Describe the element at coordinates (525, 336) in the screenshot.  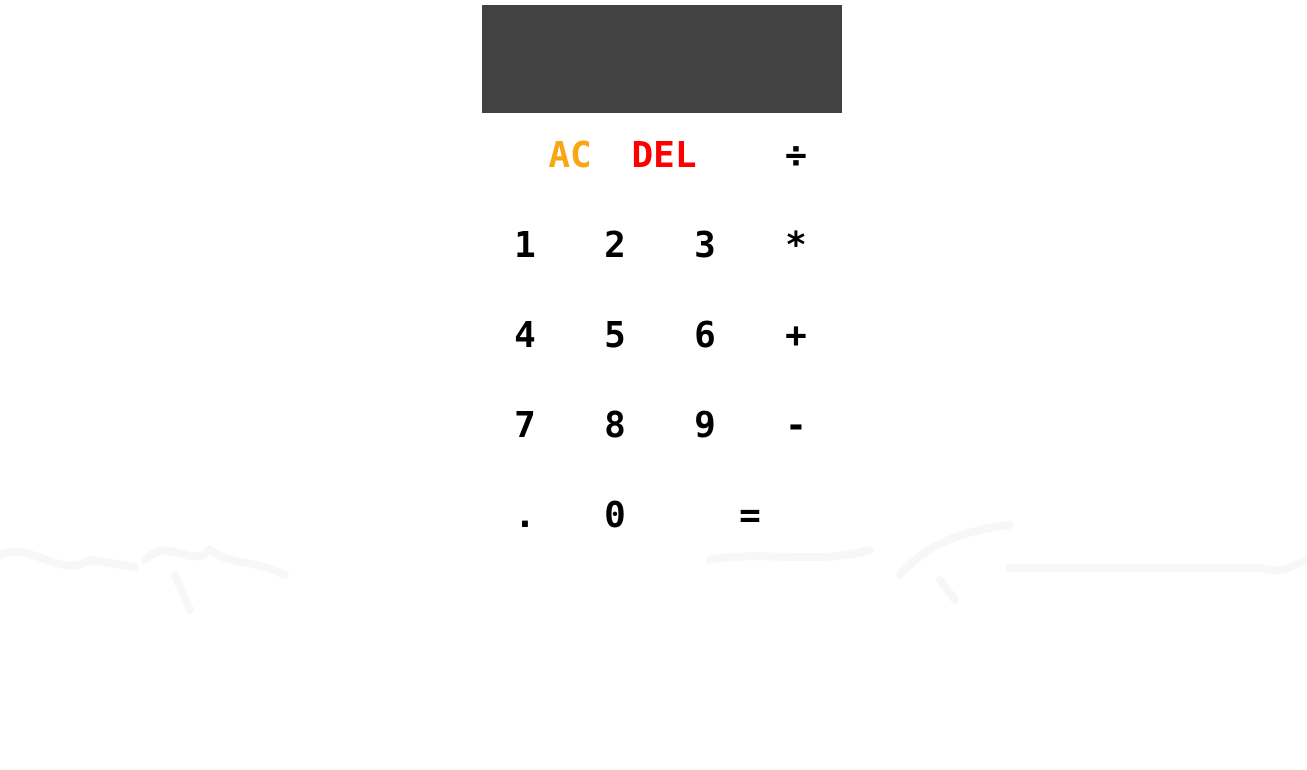
I see `digit-4-button: 4` at that location.